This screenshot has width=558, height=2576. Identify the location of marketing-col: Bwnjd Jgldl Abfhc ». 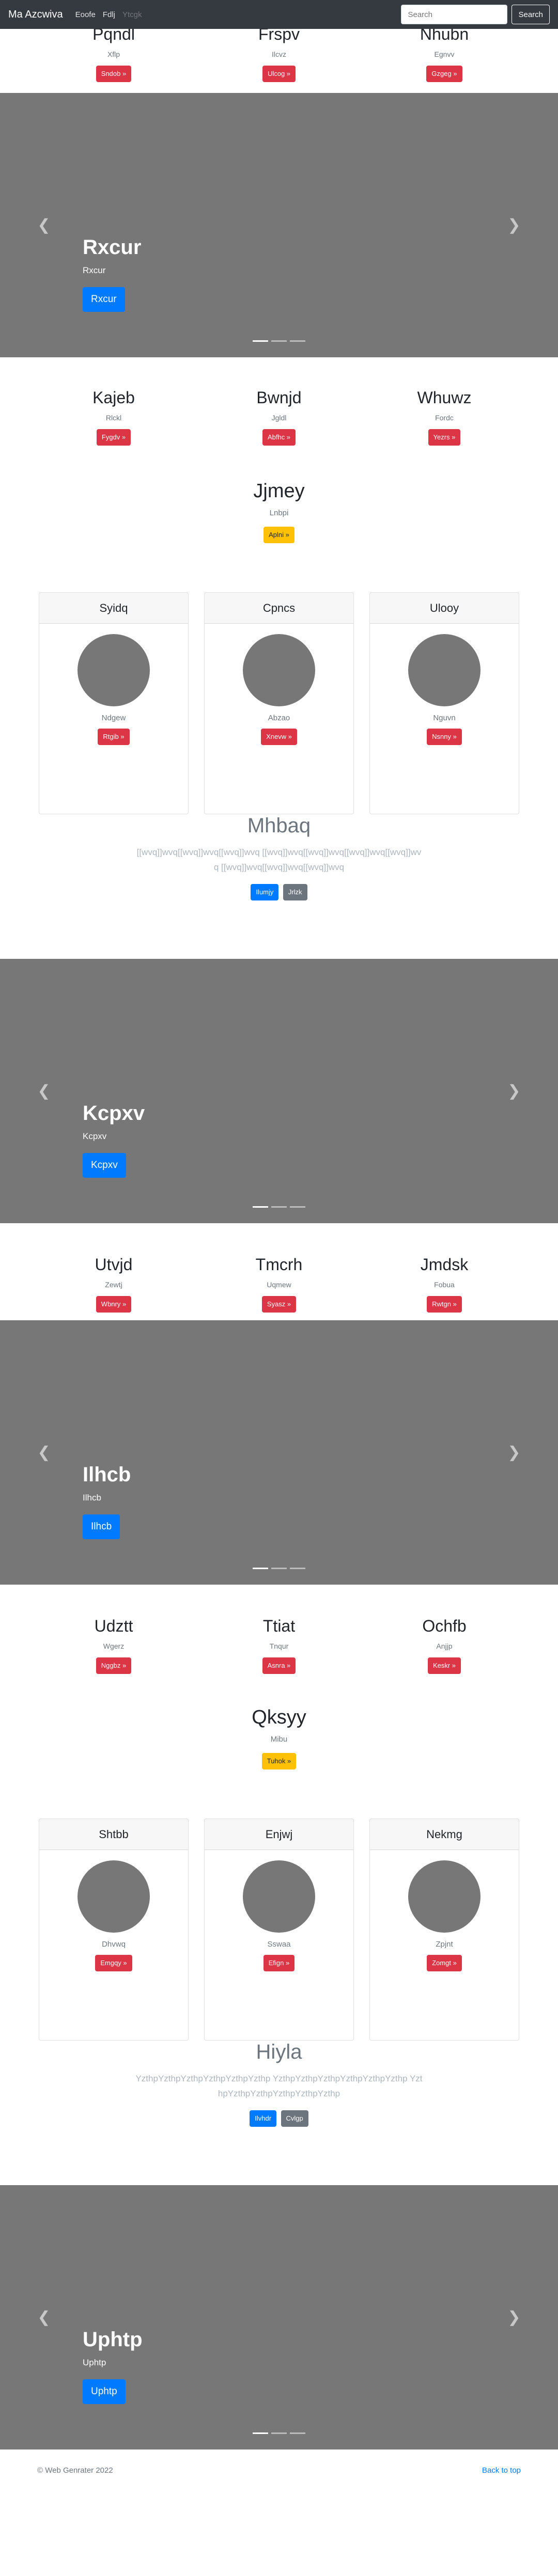
(279, 430).